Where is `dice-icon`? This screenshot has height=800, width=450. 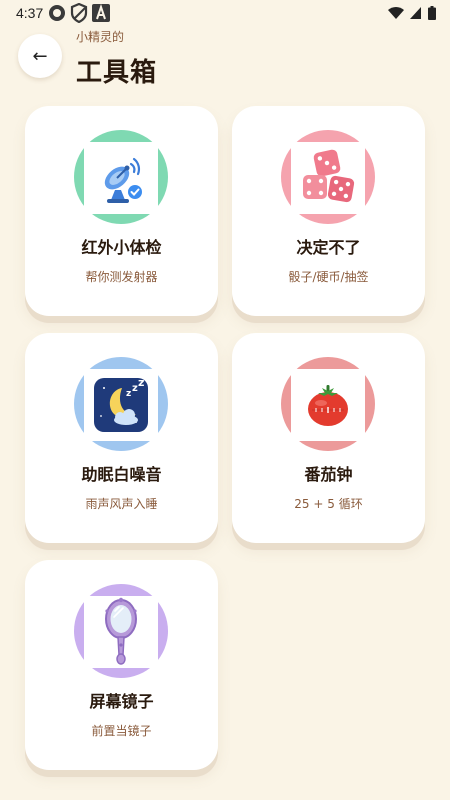
dice-icon is located at coordinates (329, 176).